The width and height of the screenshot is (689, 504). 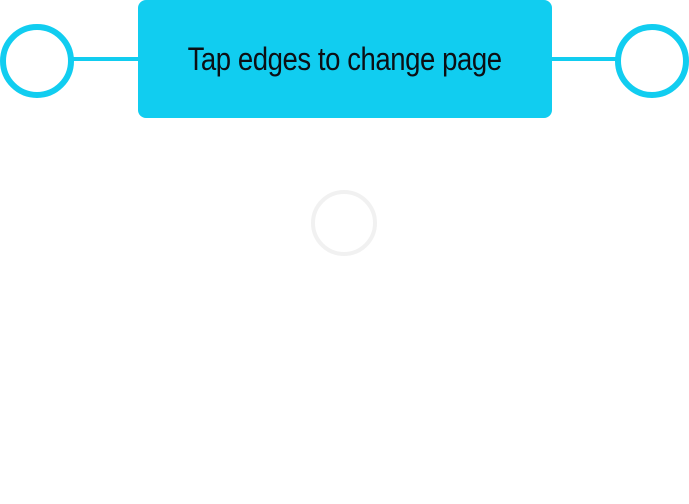 What do you see at coordinates (344, 223) in the screenshot?
I see `loading-spinner-icon` at bounding box center [344, 223].